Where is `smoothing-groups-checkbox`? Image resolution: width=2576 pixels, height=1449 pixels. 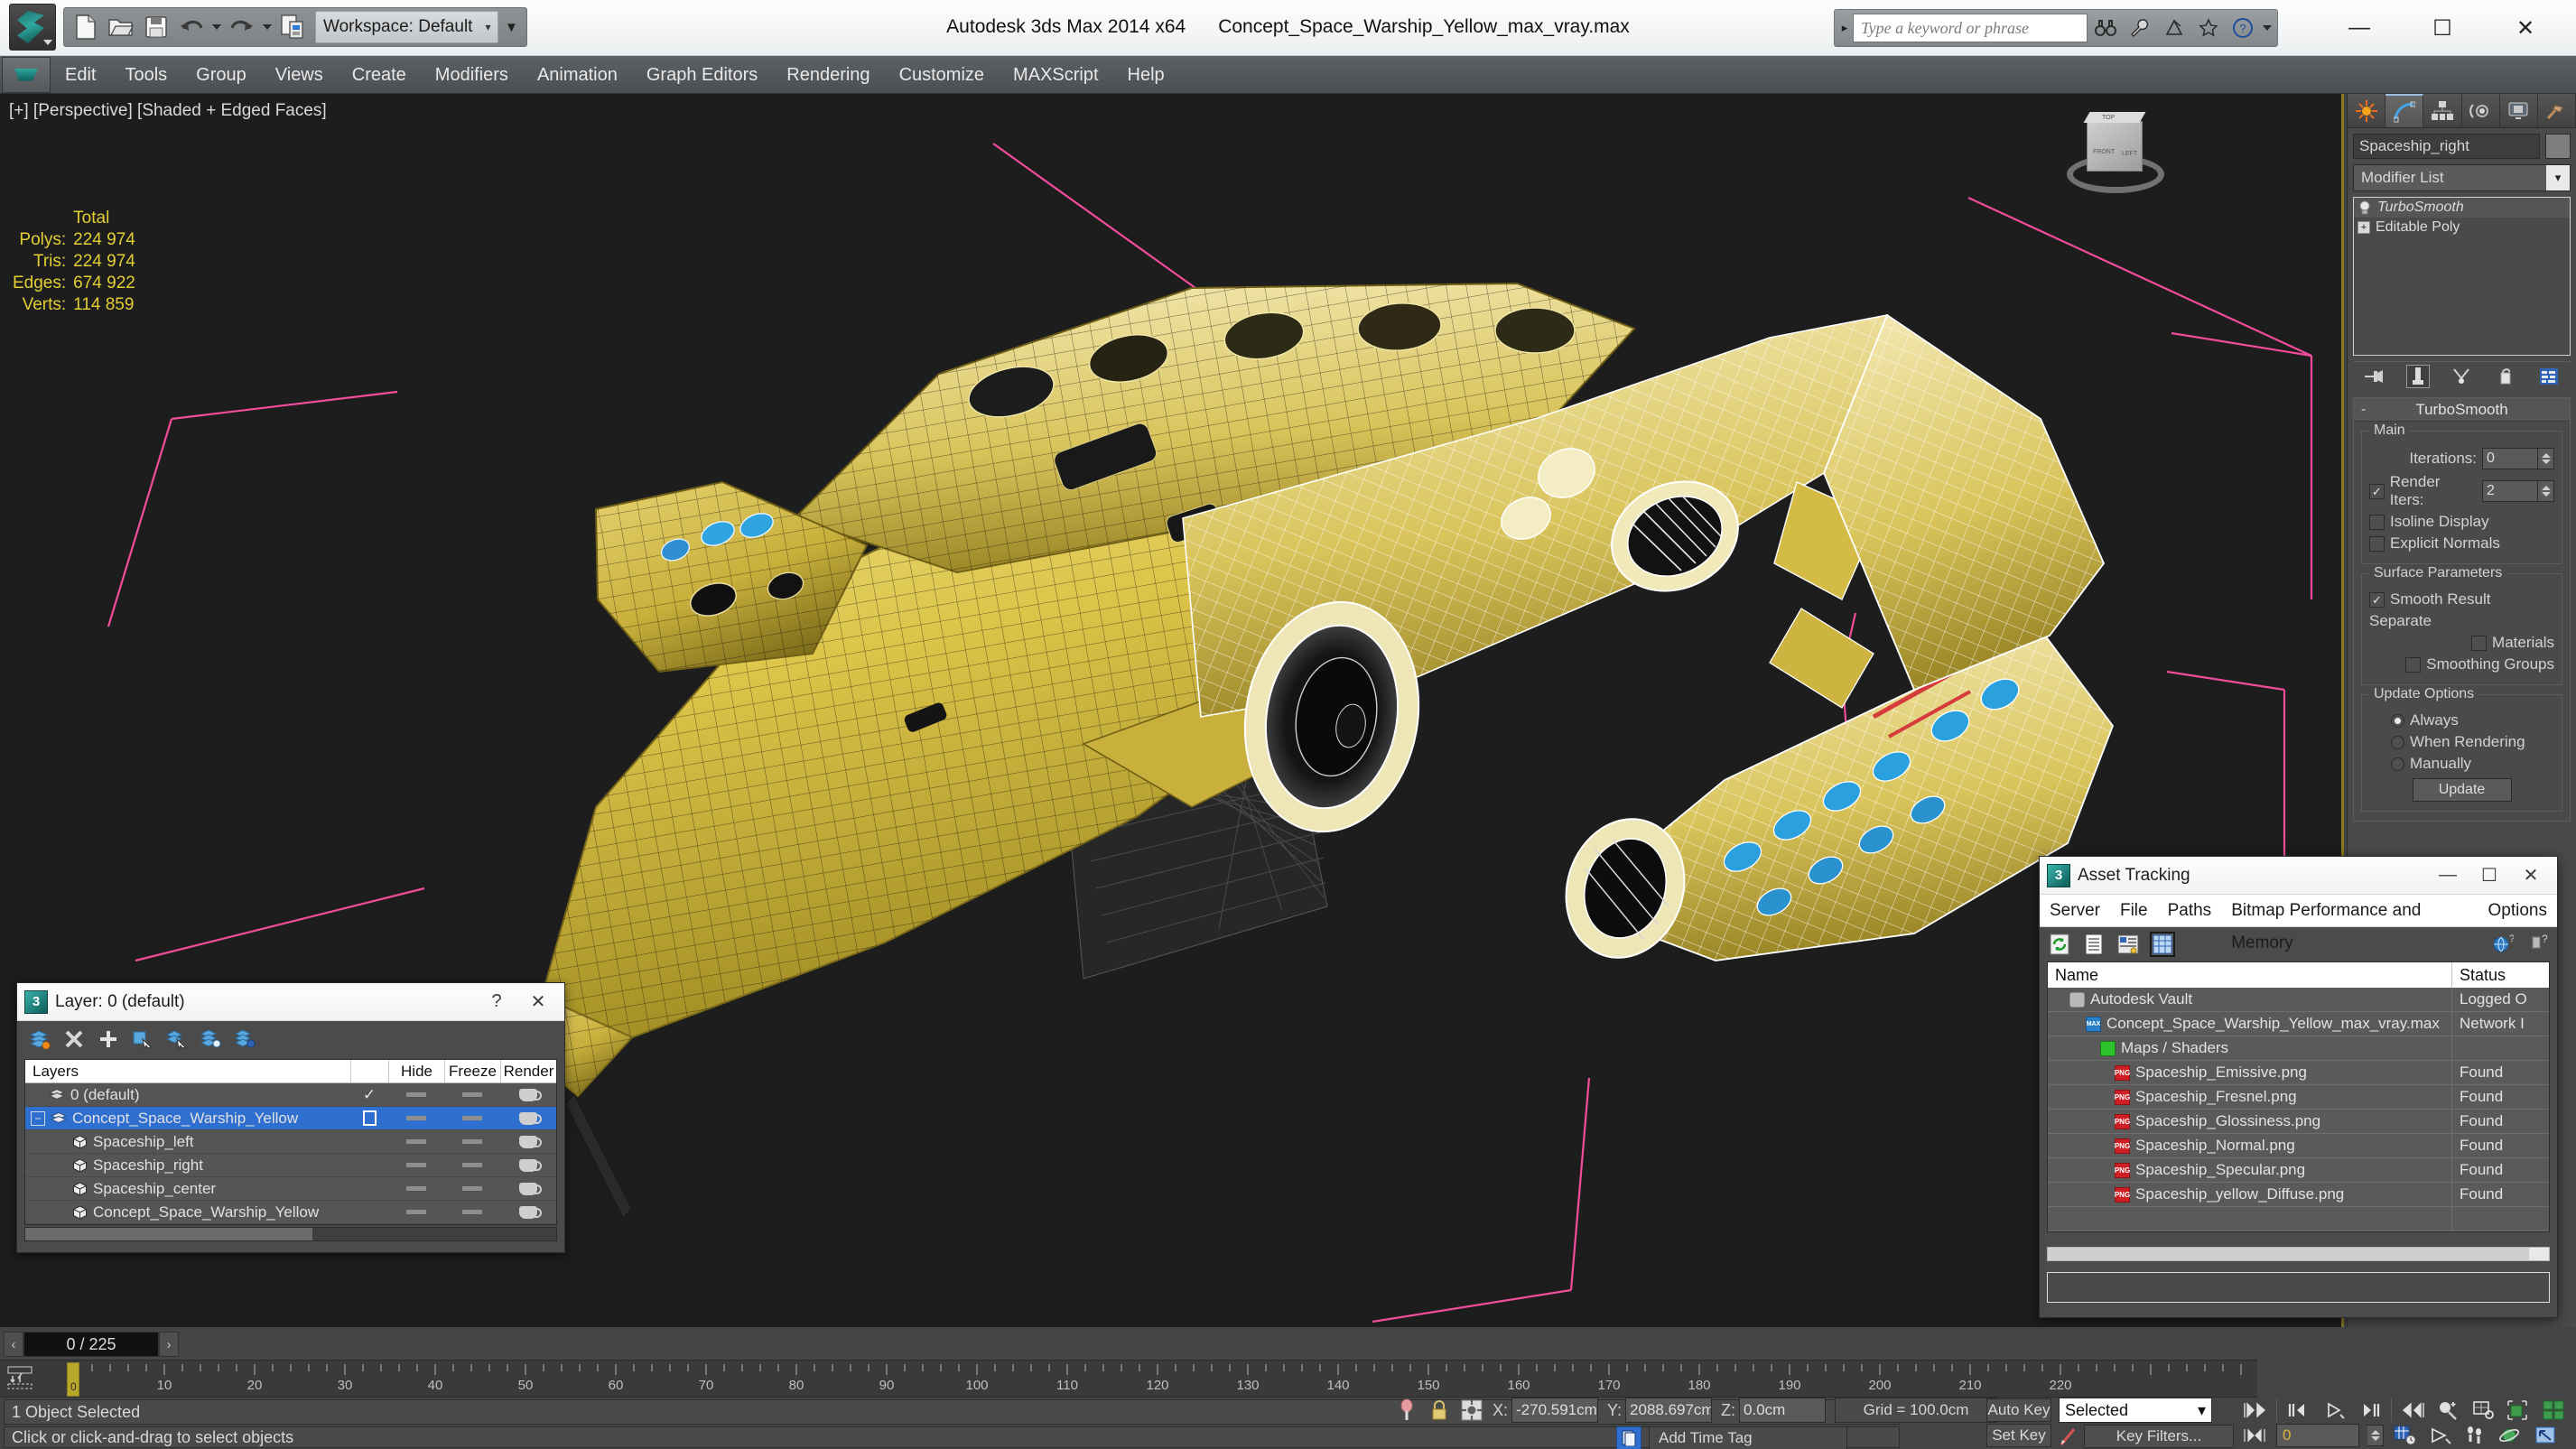 smoothing-groups-checkbox is located at coordinates (2413, 664).